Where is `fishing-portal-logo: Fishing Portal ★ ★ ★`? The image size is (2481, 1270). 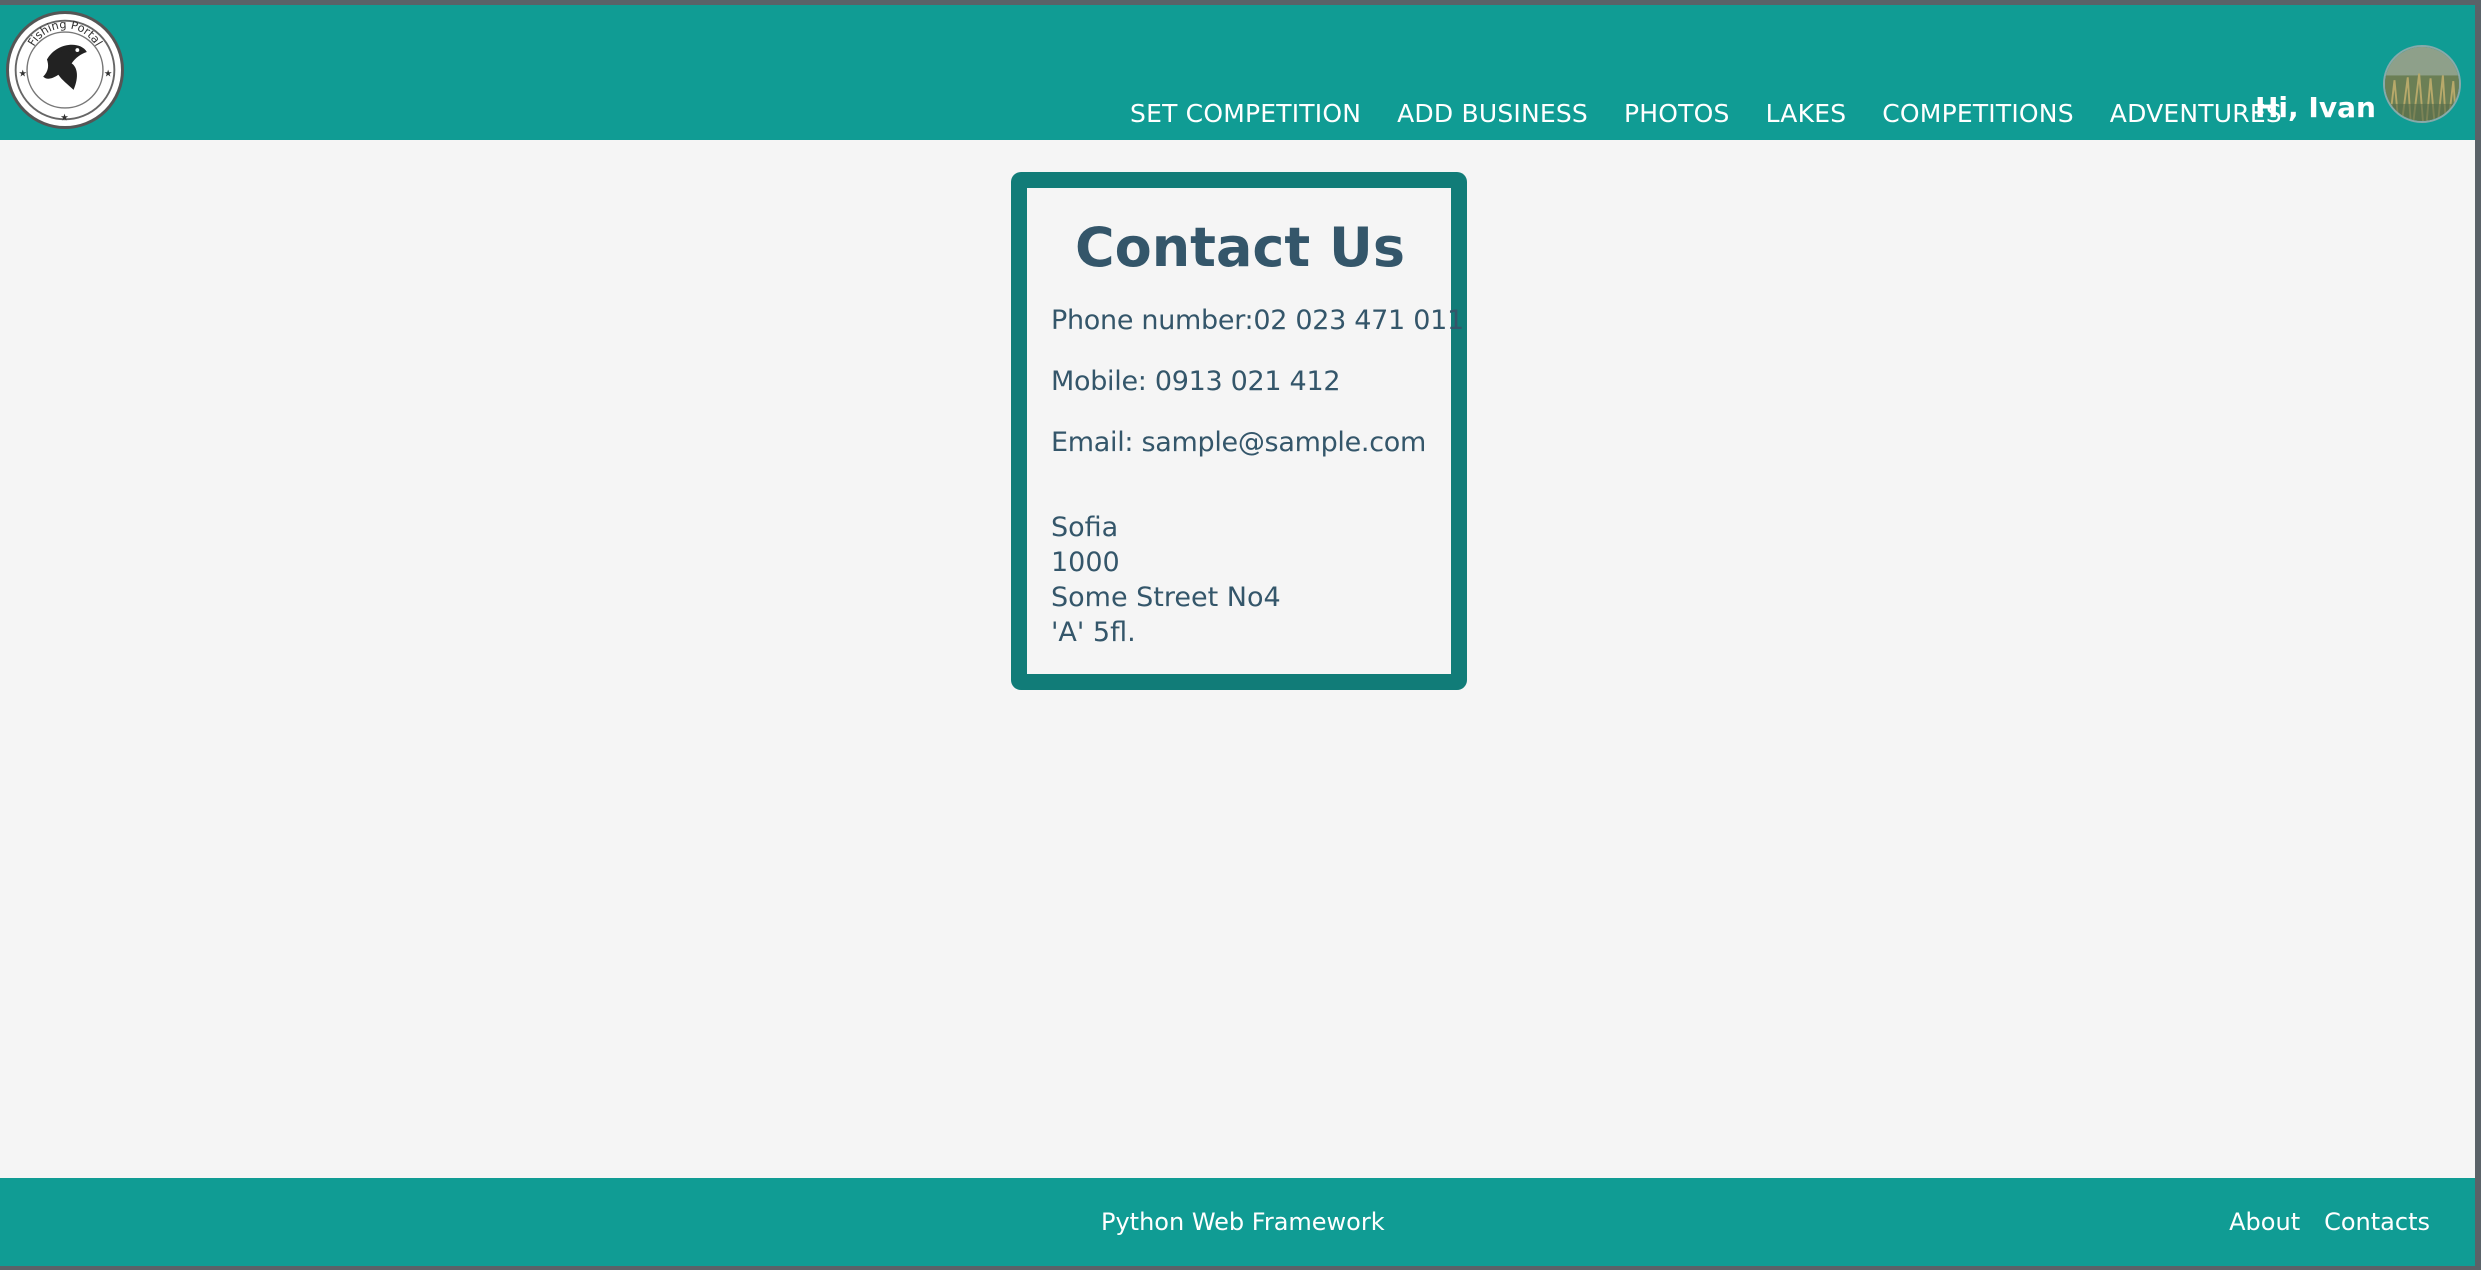
fishing-portal-logo: Fishing Portal ★ ★ ★ is located at coordinates (65, 70).